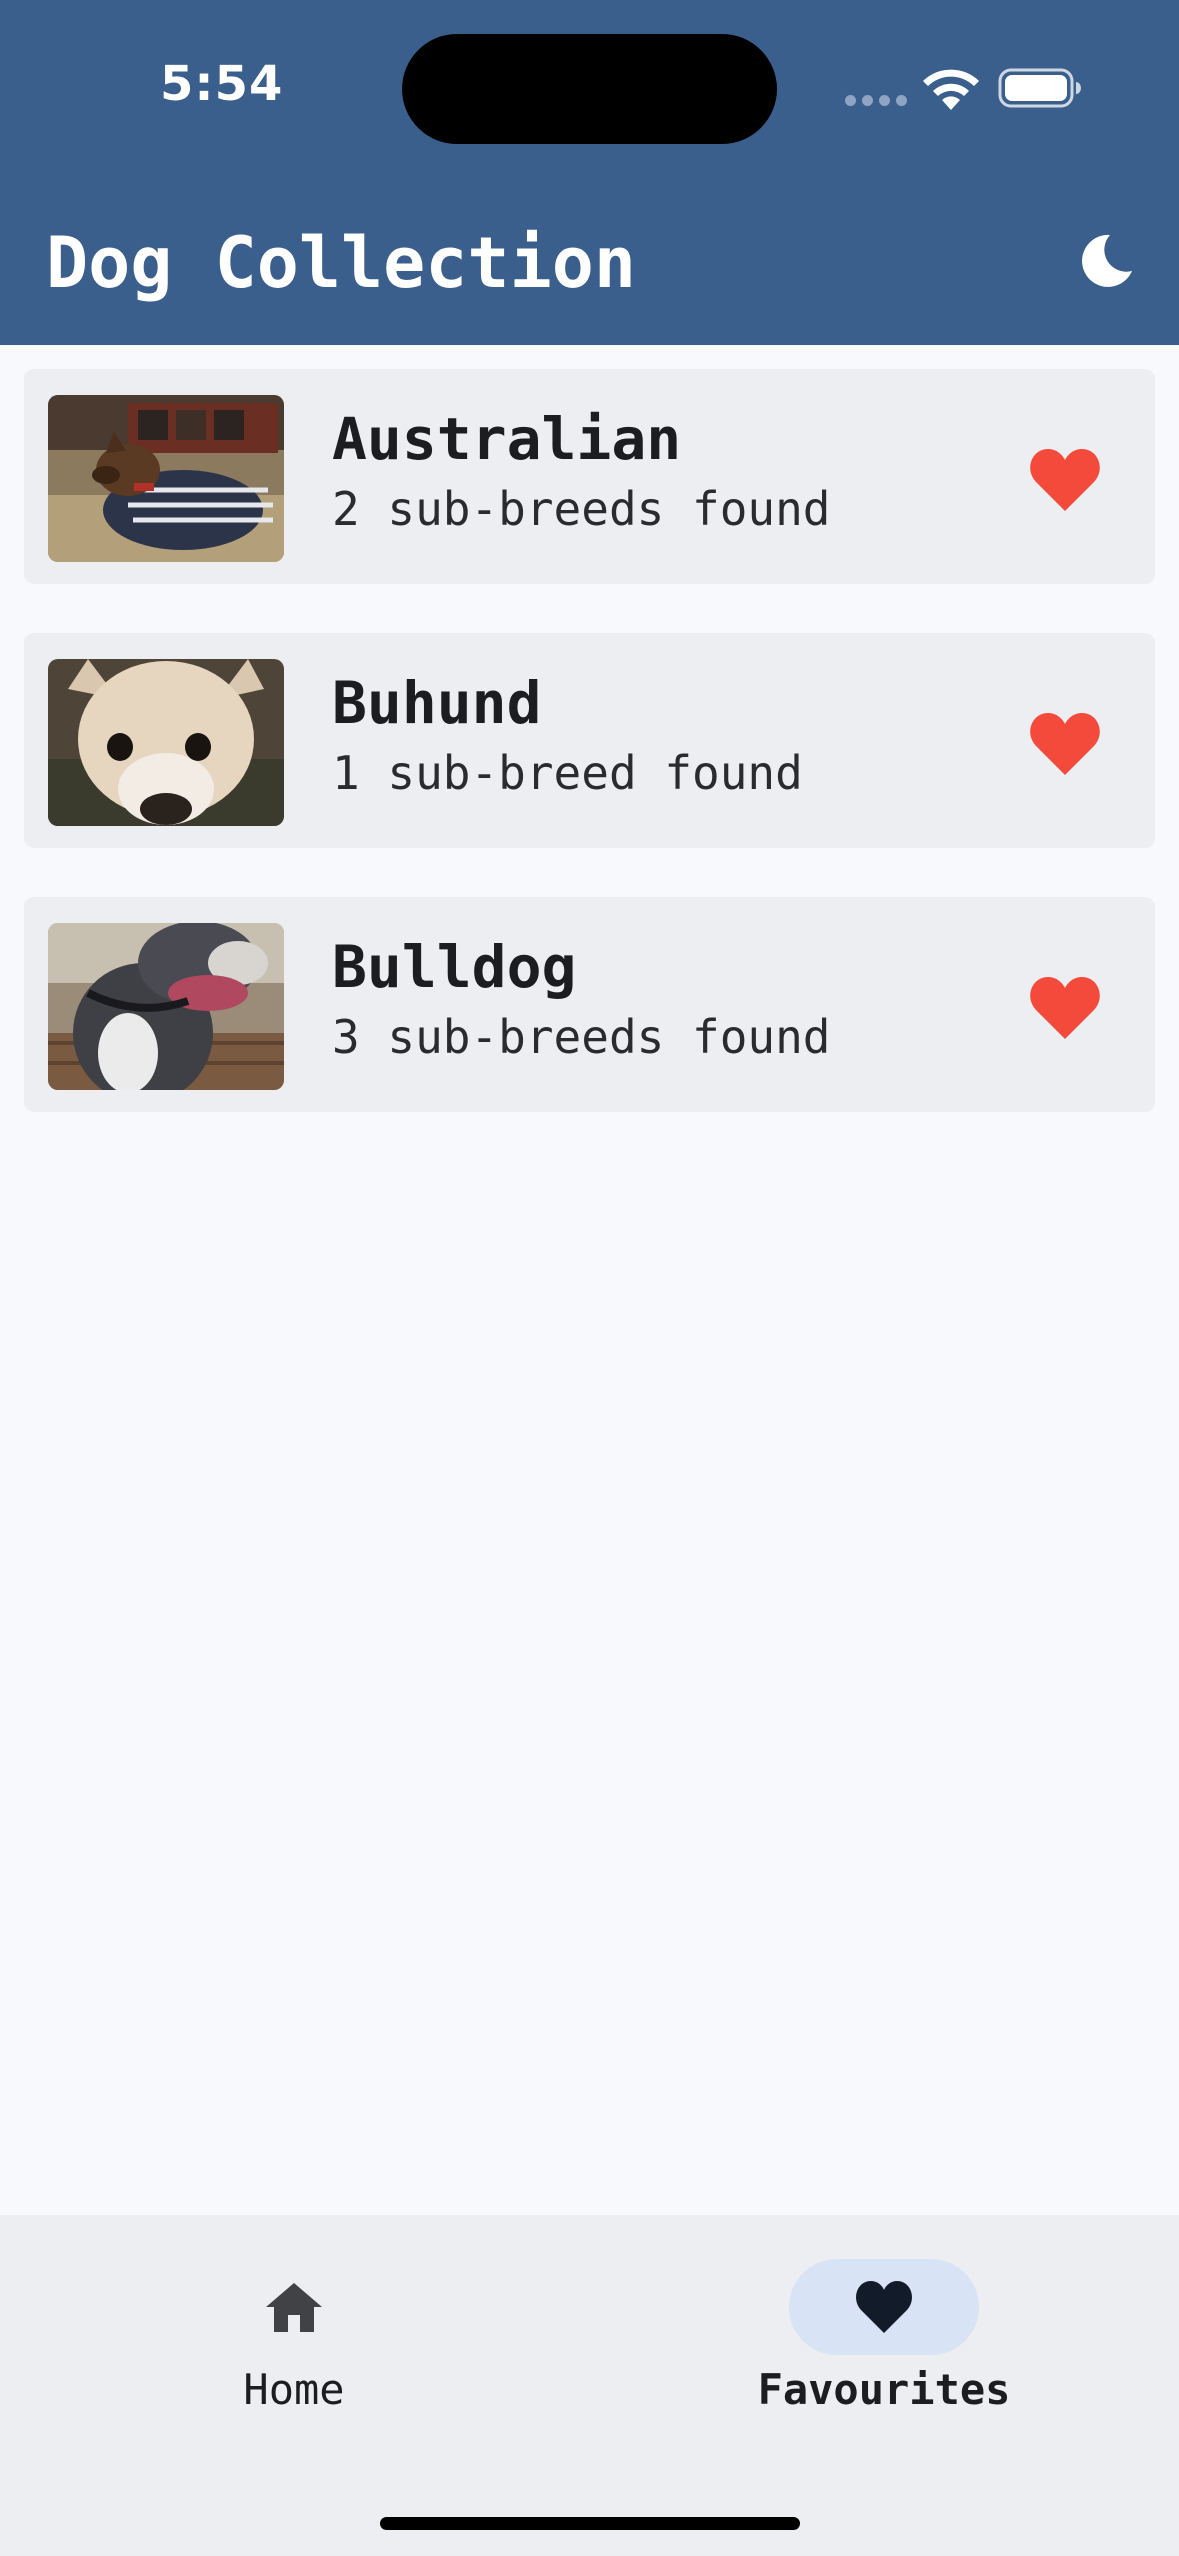 The width and height of the screenshot is (1179, 2556). I want to click on bottom-navigation: Home Favourites, so click(589, 2385).